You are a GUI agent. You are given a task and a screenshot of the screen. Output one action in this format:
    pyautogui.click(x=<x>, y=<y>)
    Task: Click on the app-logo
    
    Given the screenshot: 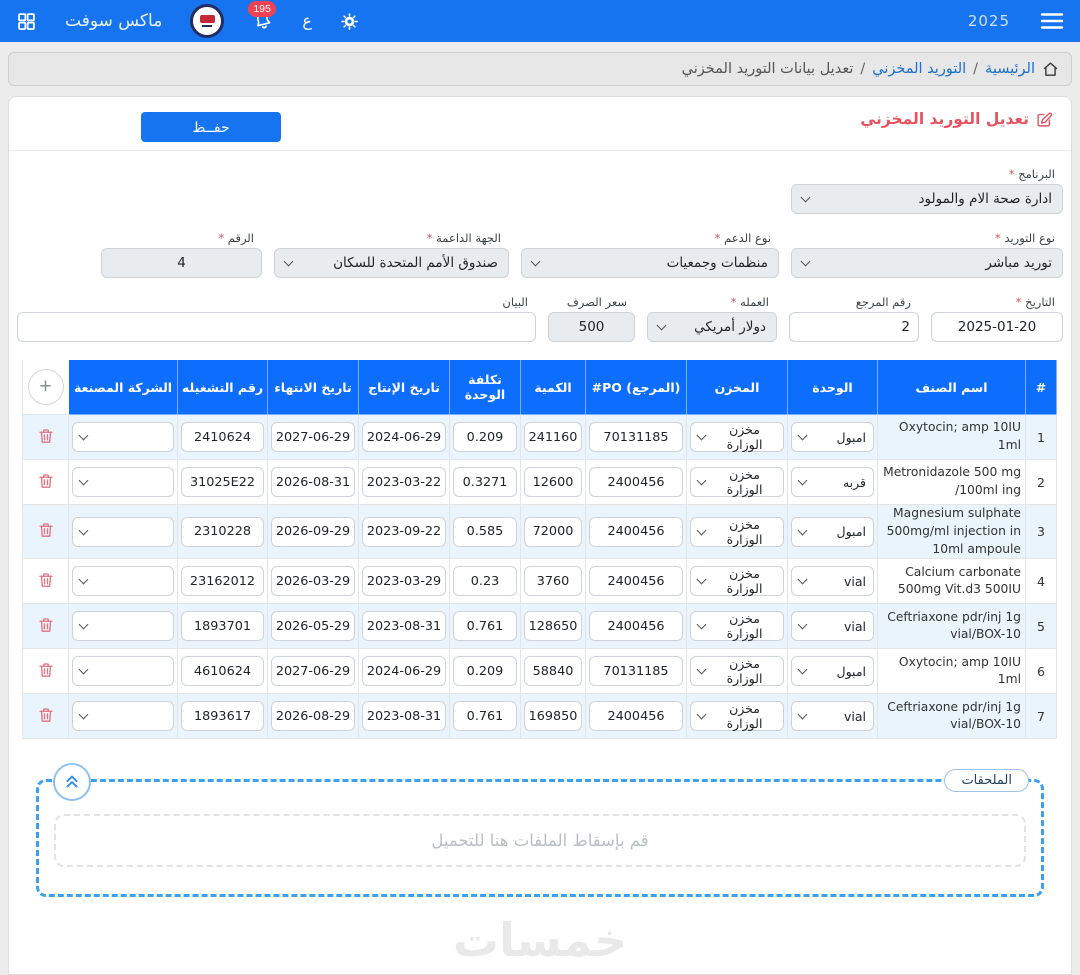 What is the action you would take?
    pyautogui.click(x=207, y=21)
    